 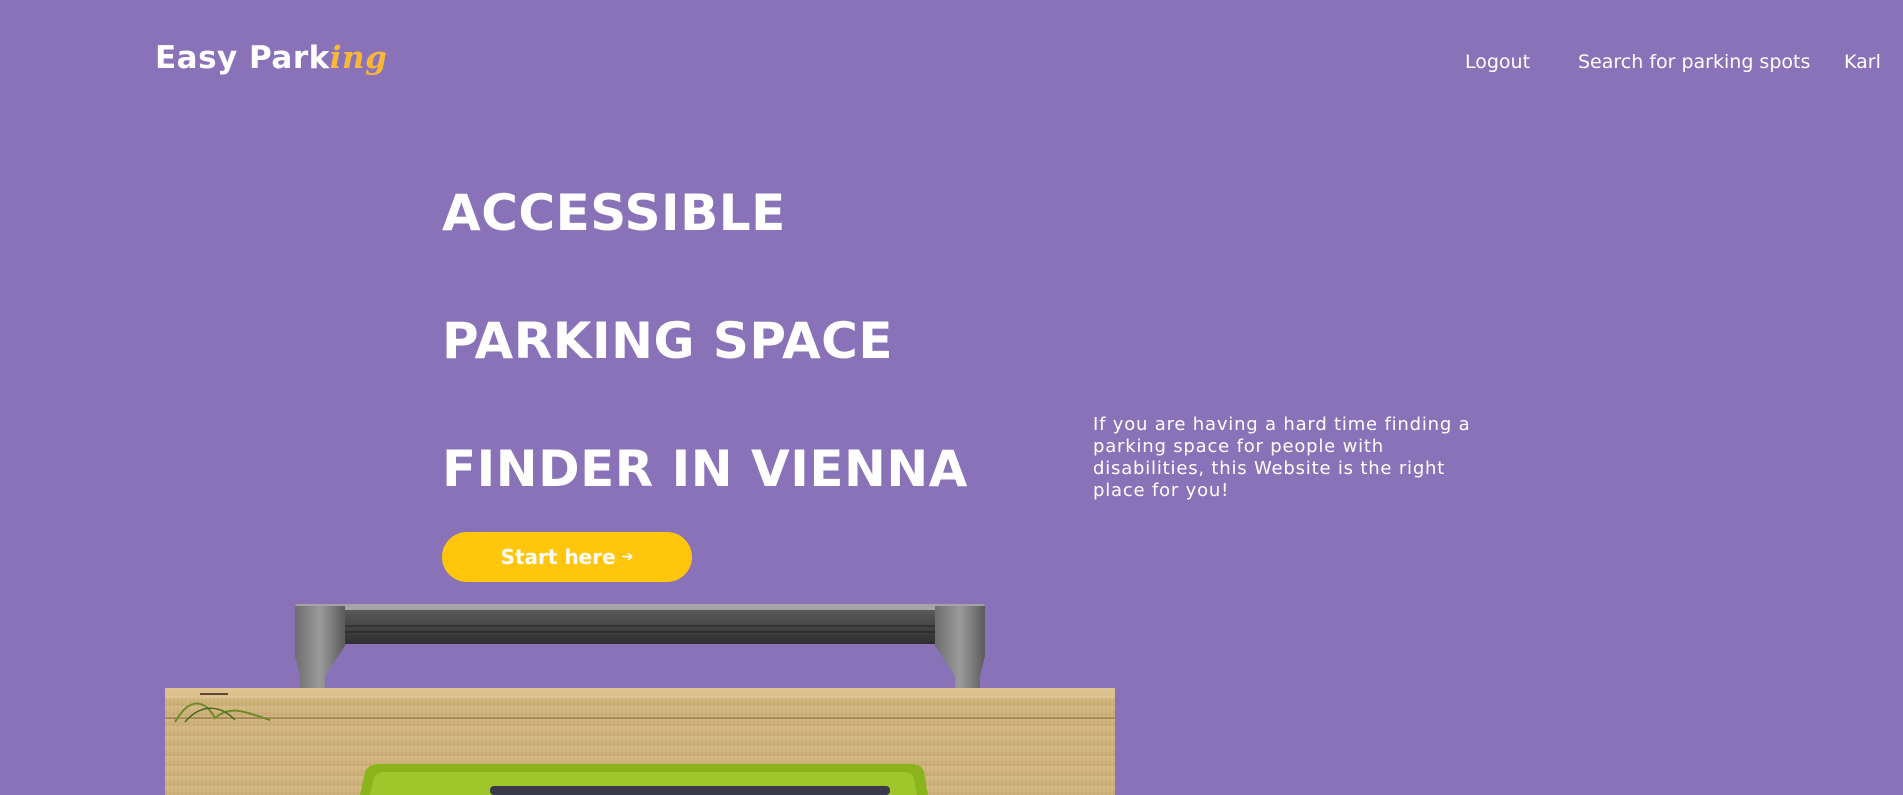 I want to click on user-profile-link: Karl, so click(x=1862, y=62).